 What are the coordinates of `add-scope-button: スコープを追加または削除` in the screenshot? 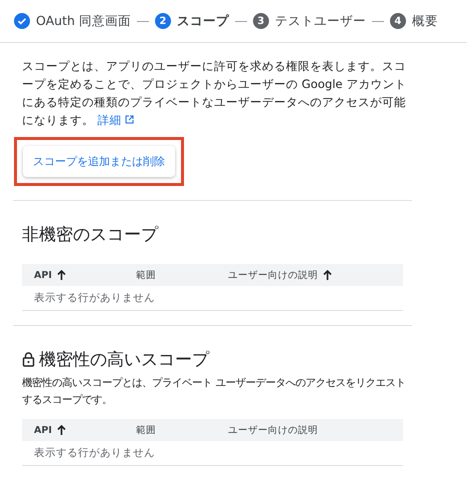 It's located at (99, 161).